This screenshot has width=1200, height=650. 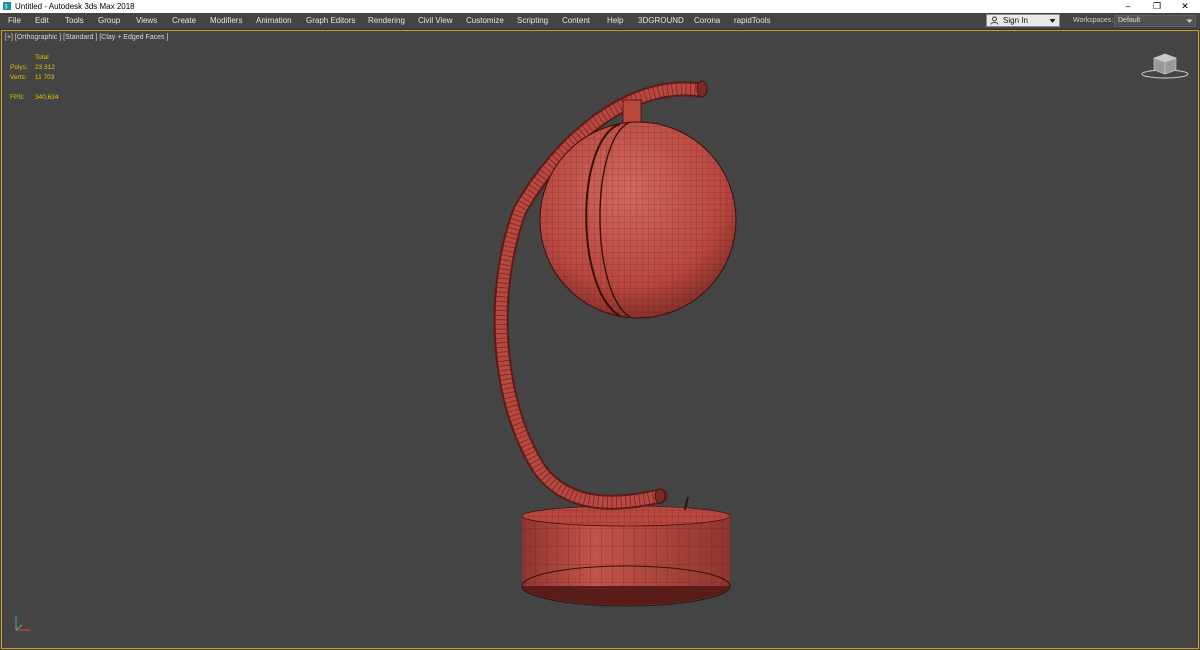 What do you see at coordinates (485, 21) in the screenshot?
I see `menu-customize: Customize` at bounding box center [485, 21].